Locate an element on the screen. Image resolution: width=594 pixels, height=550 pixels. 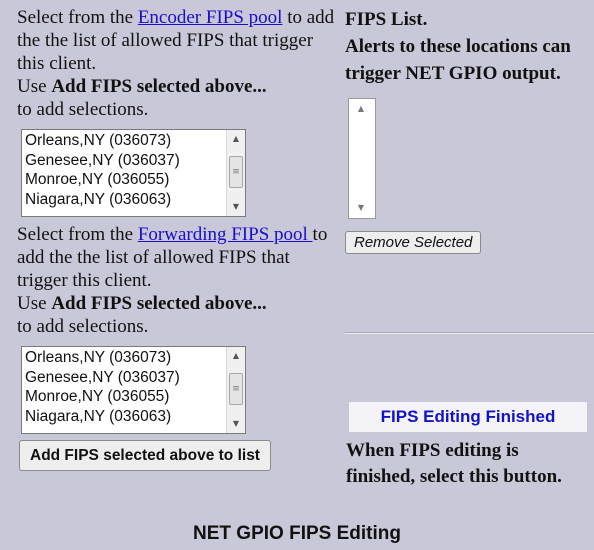
divider is located at coordinates (469, 333).